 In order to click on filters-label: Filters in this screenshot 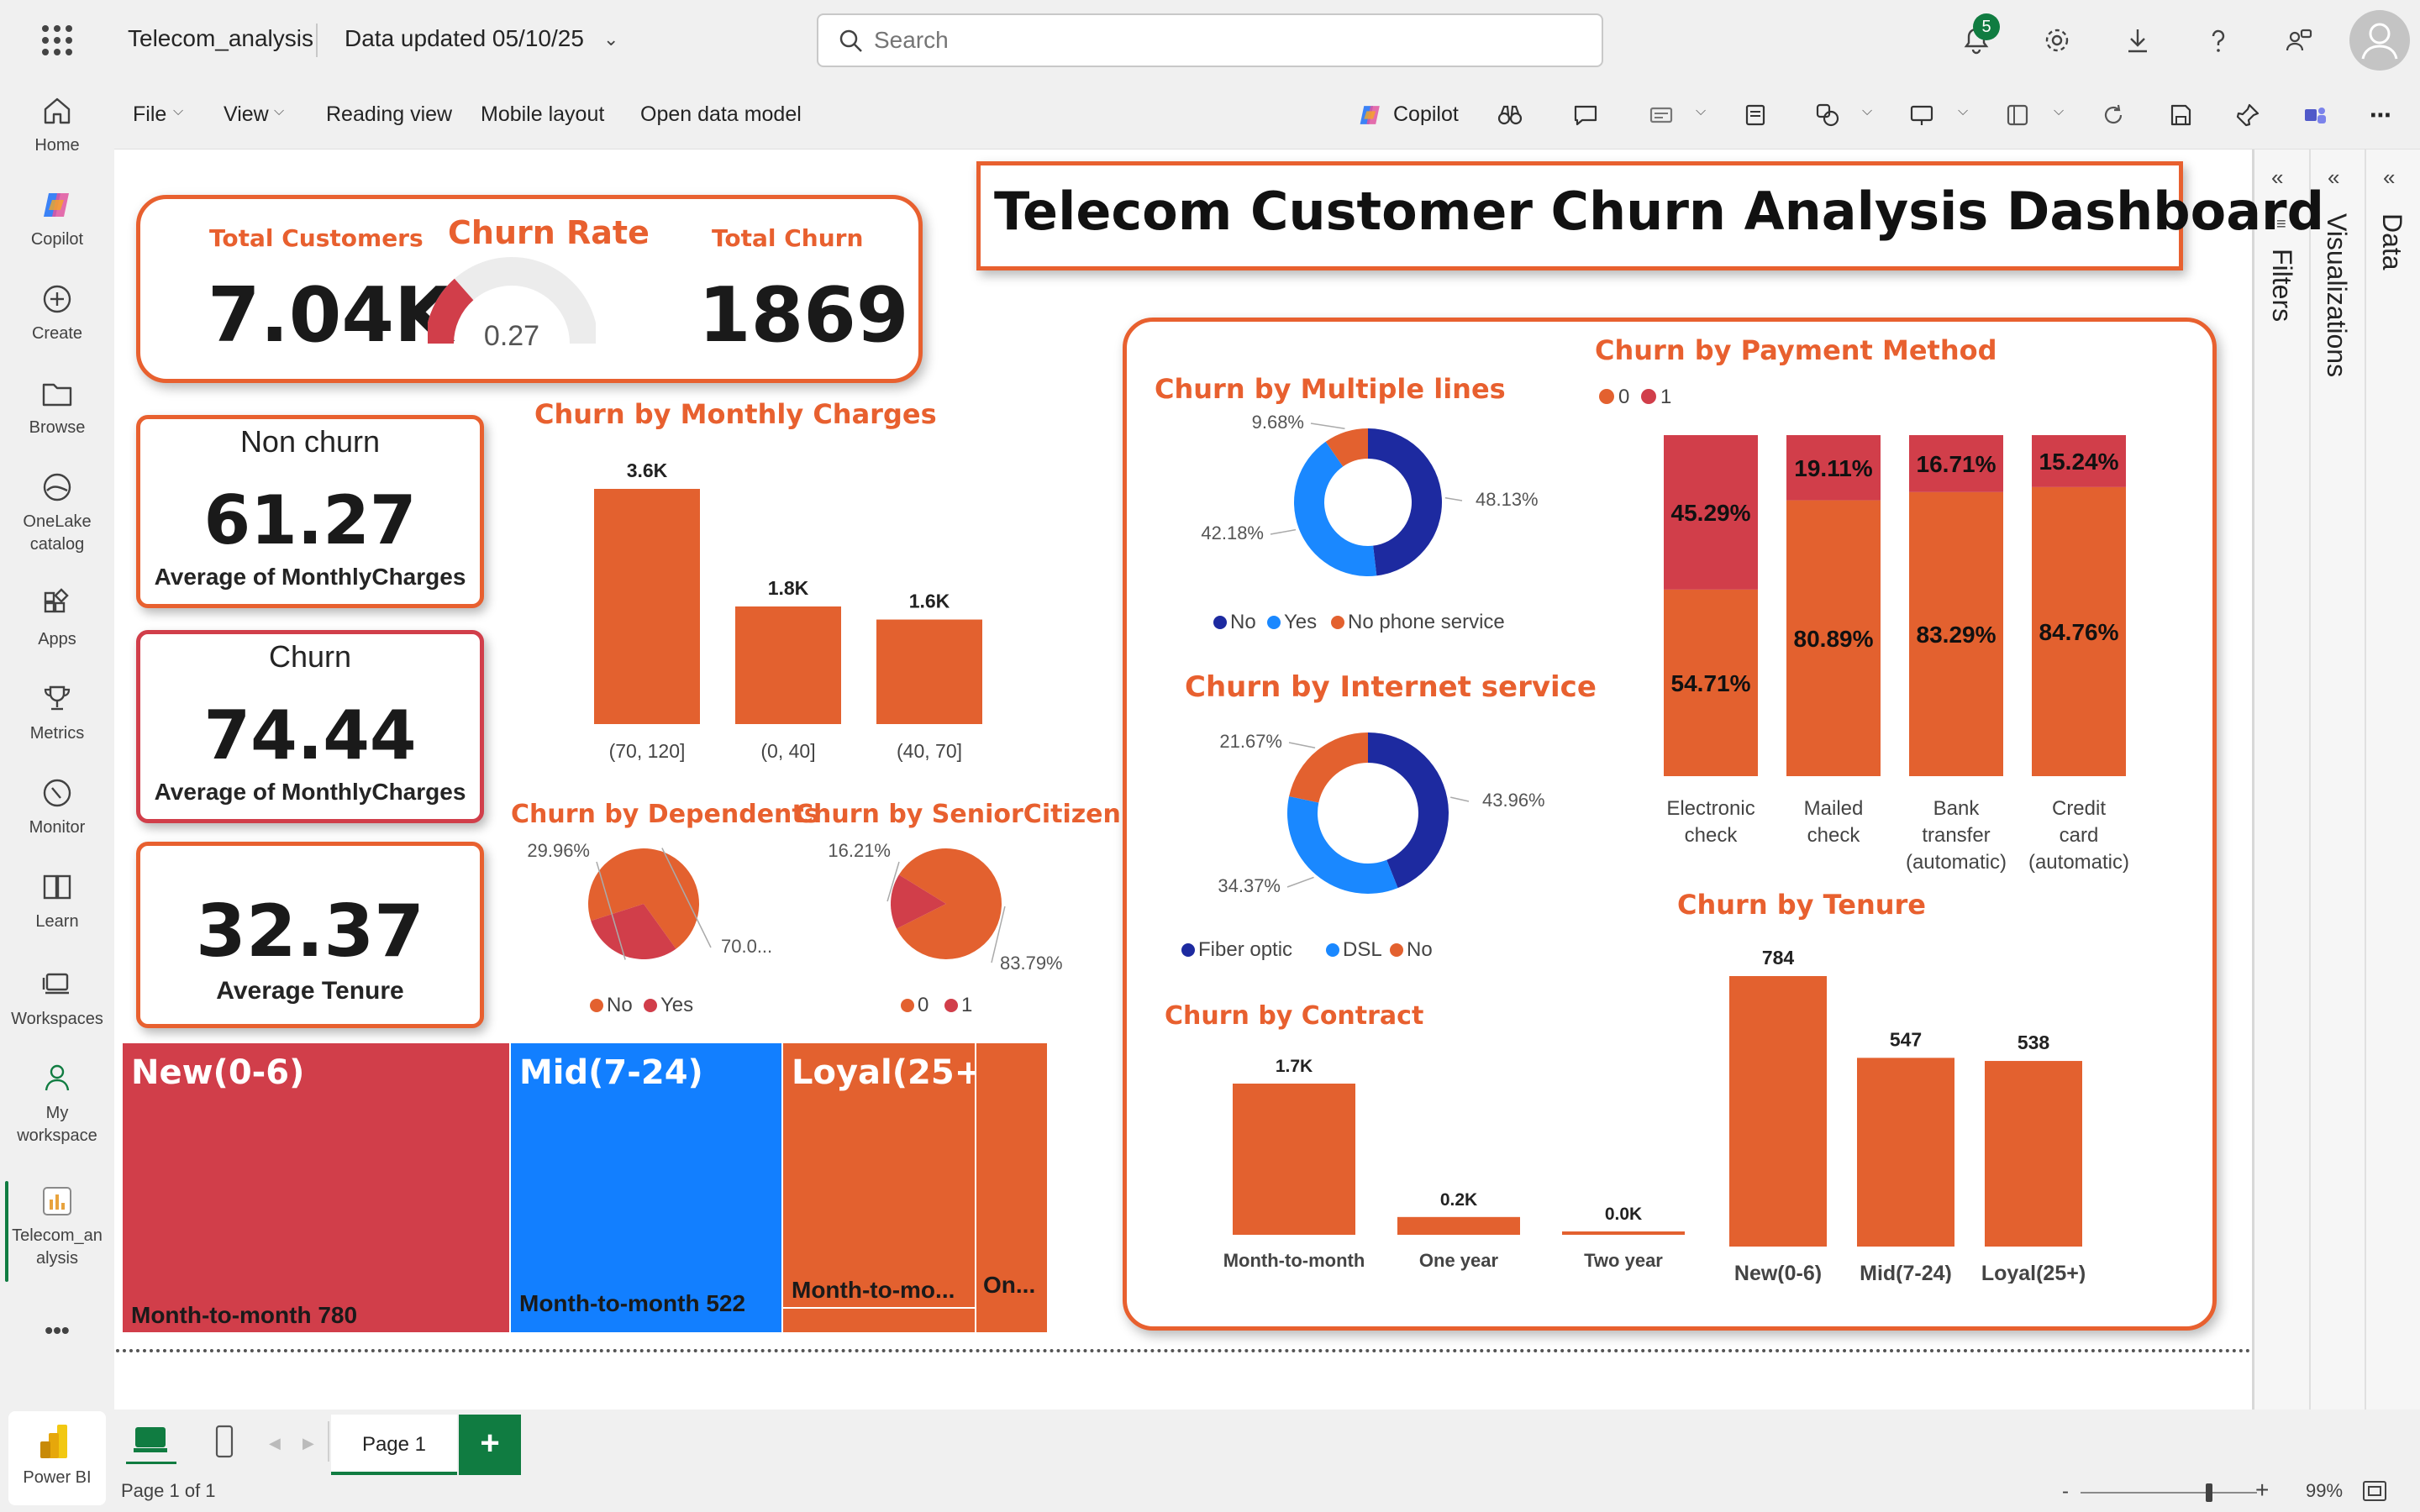, I will do `click(2281, 285)`.